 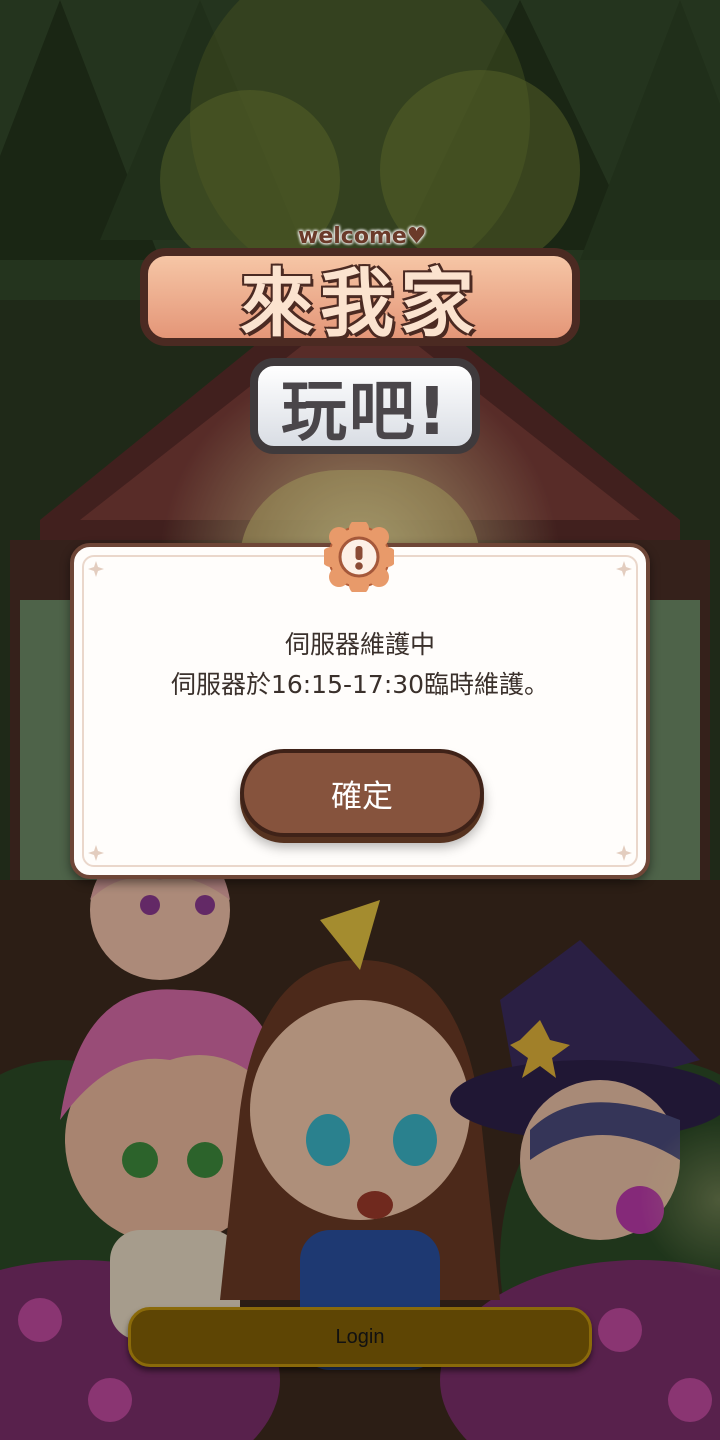 I want to click on login-button: Login, so click(x=360, y=1337).